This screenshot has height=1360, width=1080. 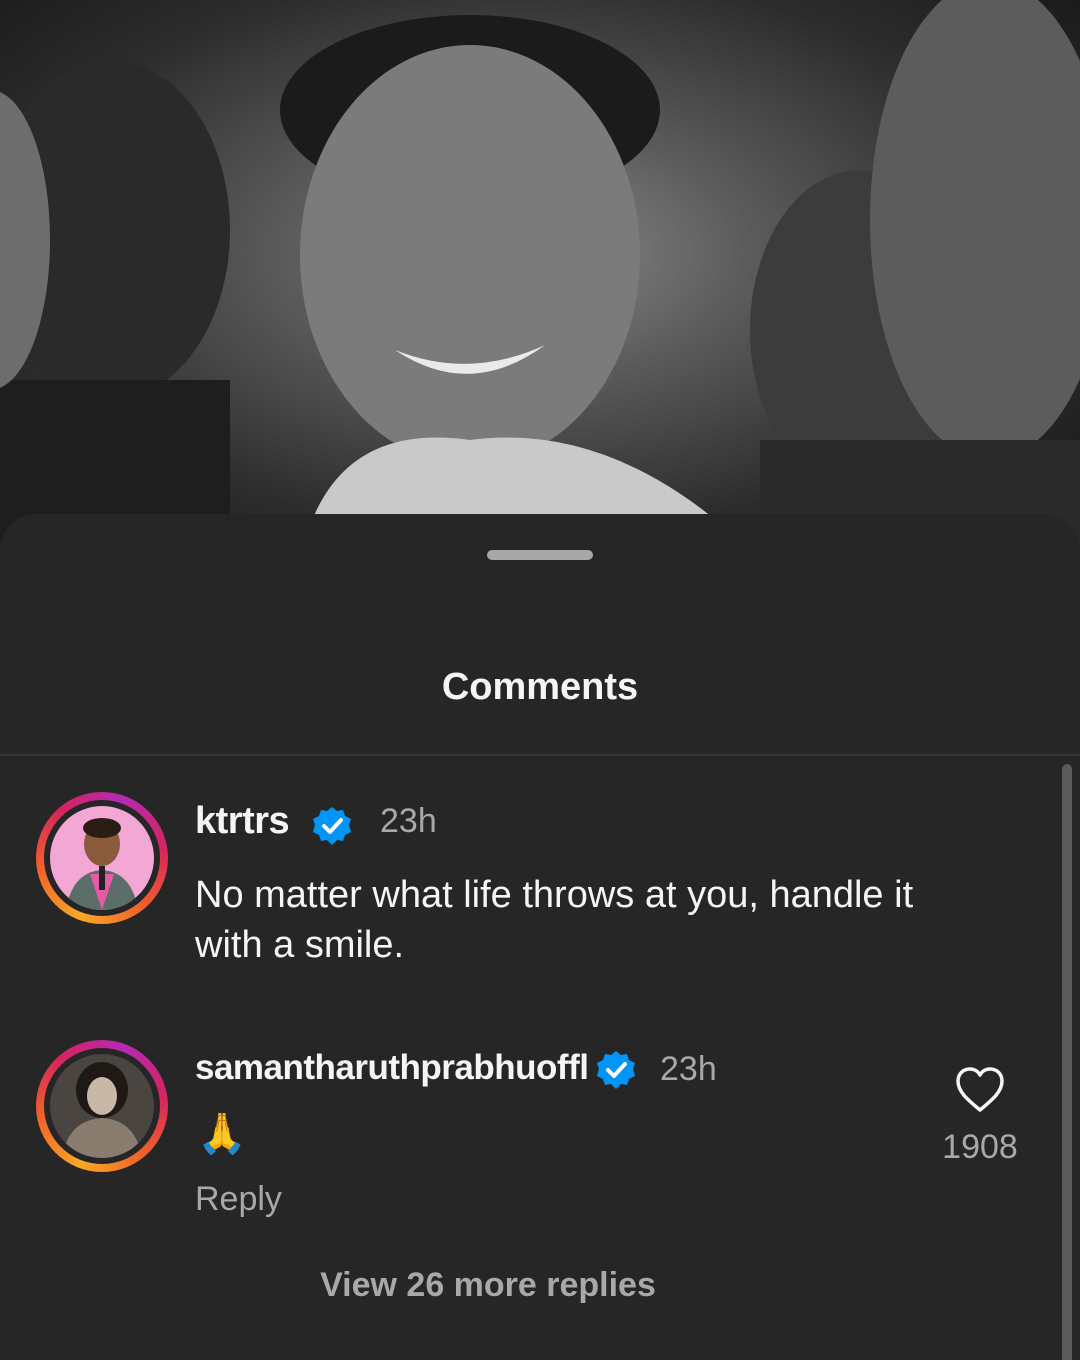 I want to click on like-count: 1908, so click(x=980, y=1147).